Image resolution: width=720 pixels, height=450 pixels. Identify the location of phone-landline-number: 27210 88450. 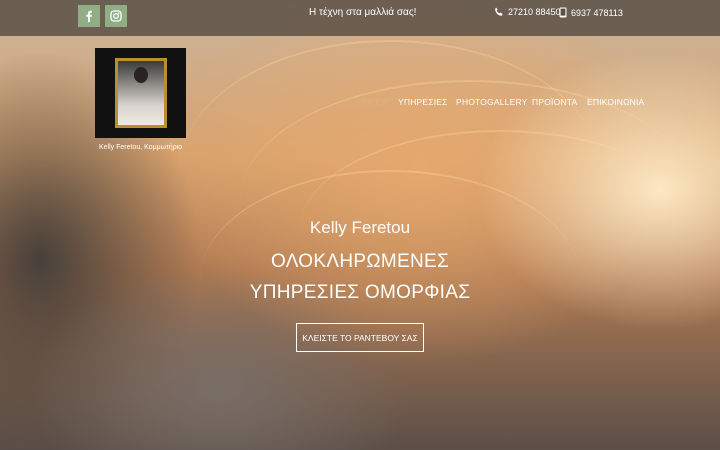
(534, 12).